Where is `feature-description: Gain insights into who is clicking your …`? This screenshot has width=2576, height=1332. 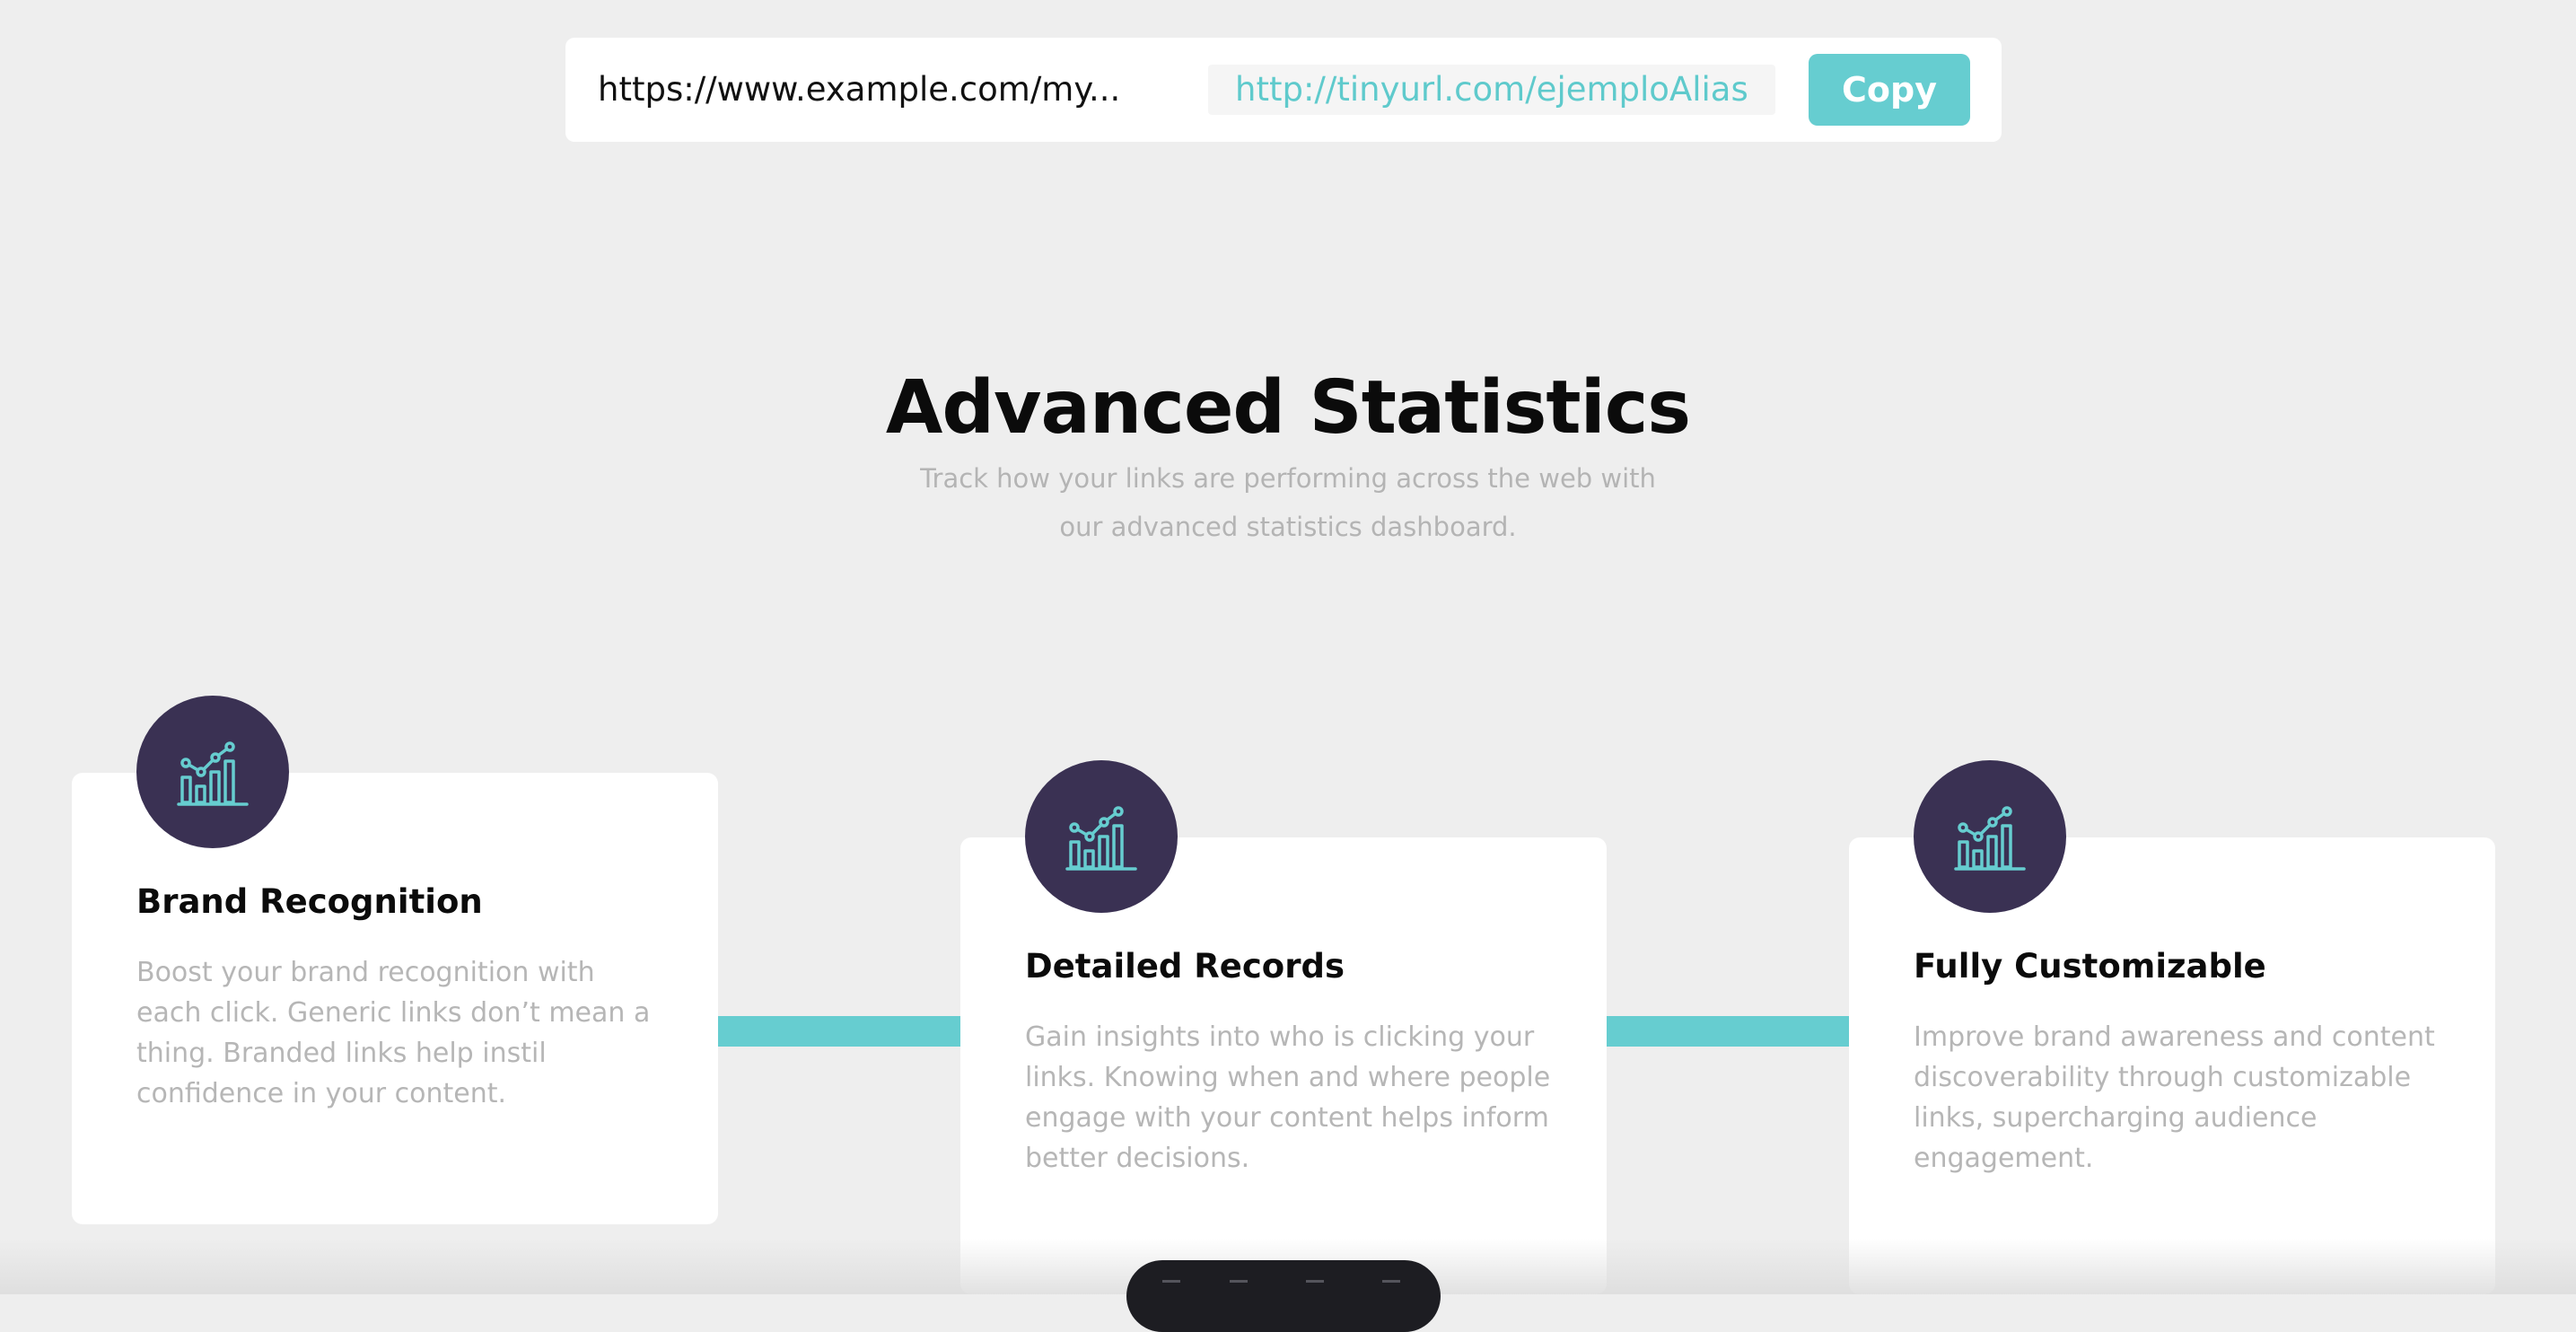
feature-description: Gain insights into who is clicking your … is located at coordinates (1288, 1098).